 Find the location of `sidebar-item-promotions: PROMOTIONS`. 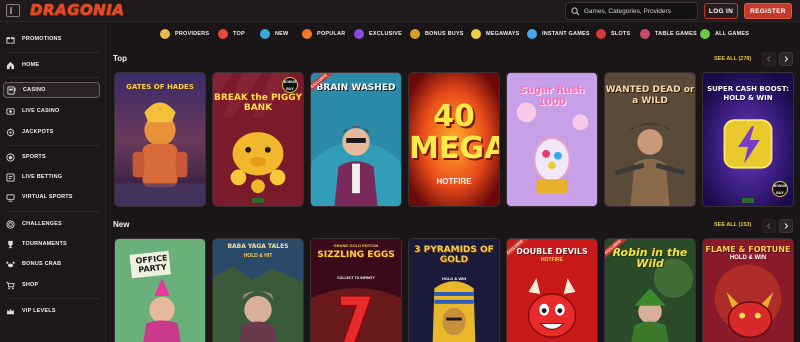

sidebar-item-promotions: PROMOTIONS is located at coordinates (53, 39).